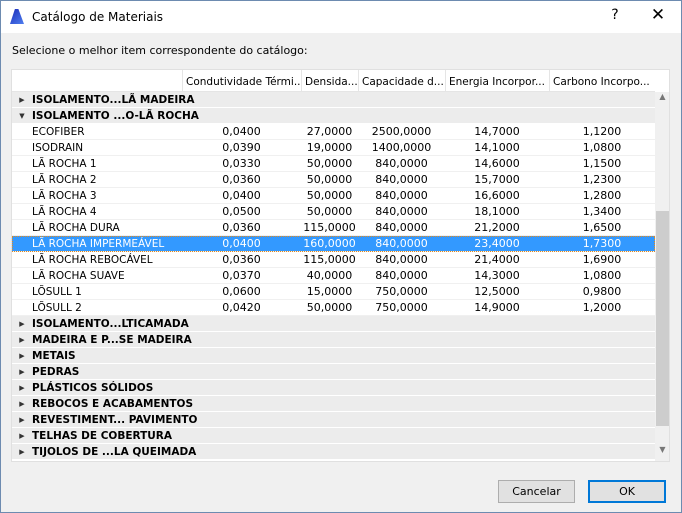 Image resolution: width=682 pixels, height=513 pixels. Describe the element at coordinates (602, 291) in the screenshot. I see `embodied-carbon-cell: 0,9800` at that location.